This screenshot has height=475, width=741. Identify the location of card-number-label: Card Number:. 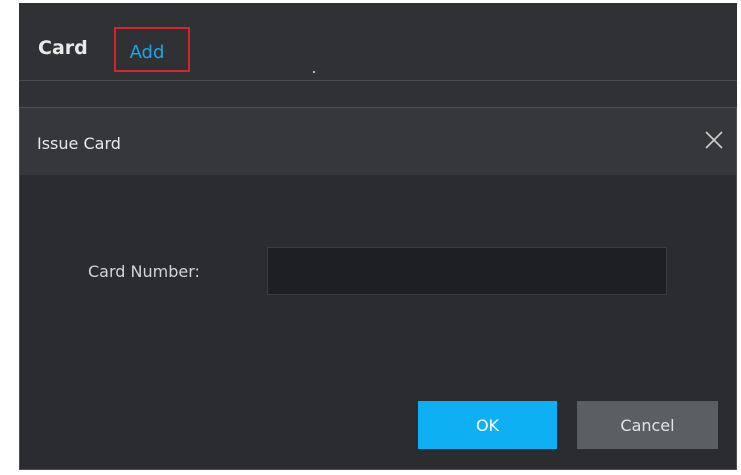
(144, 271).